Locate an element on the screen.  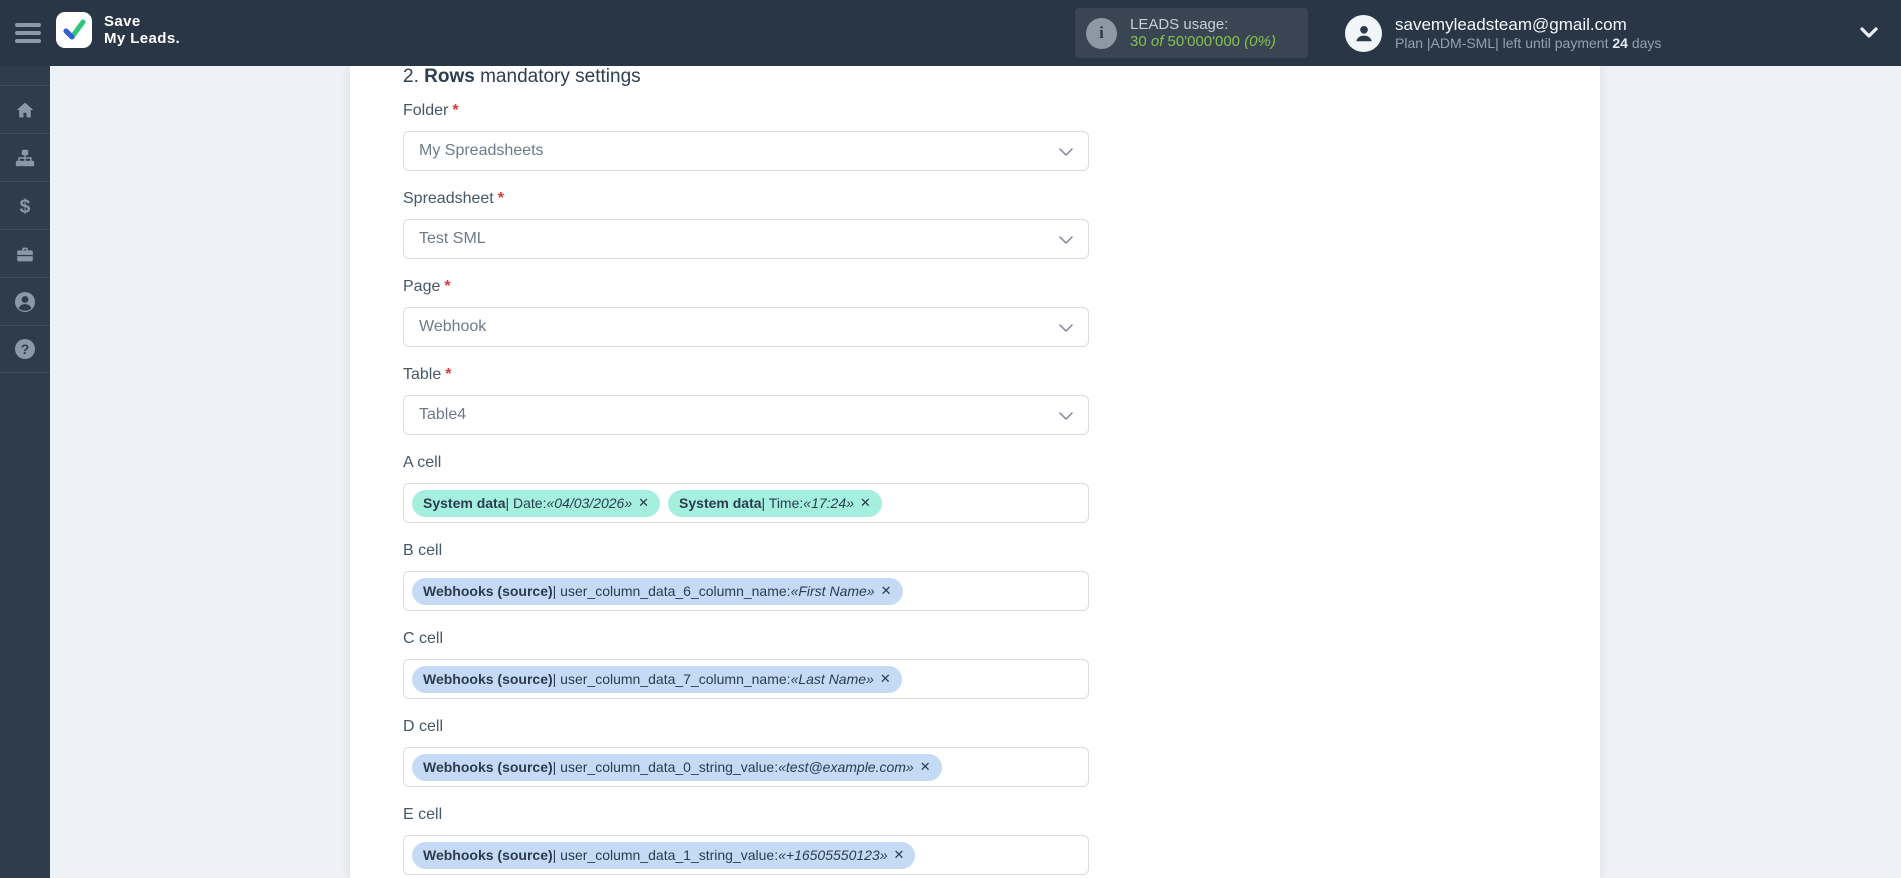
logo-checkmark-icon is located at coordinates (74, 30).